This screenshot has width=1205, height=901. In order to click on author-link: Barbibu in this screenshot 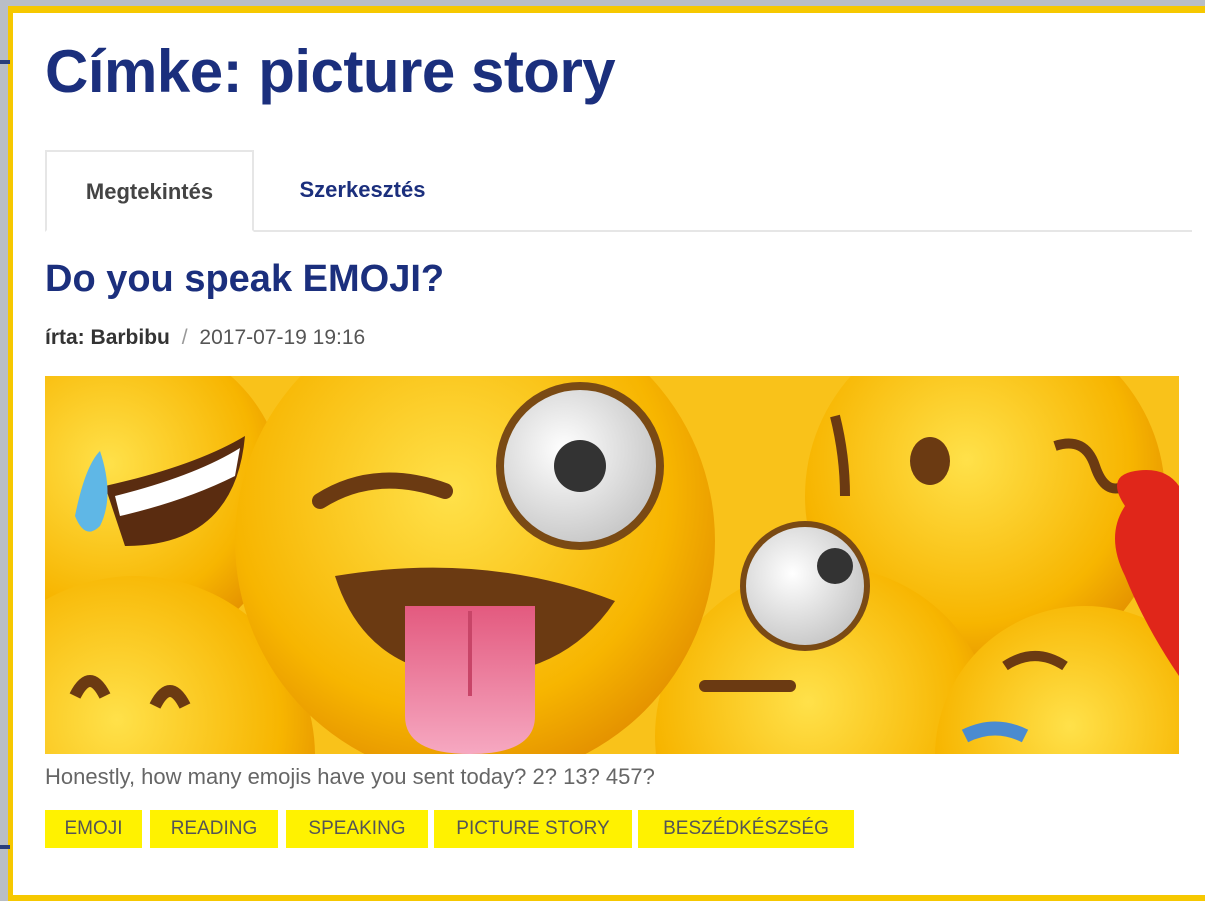, I will do `click(130, 337)`.